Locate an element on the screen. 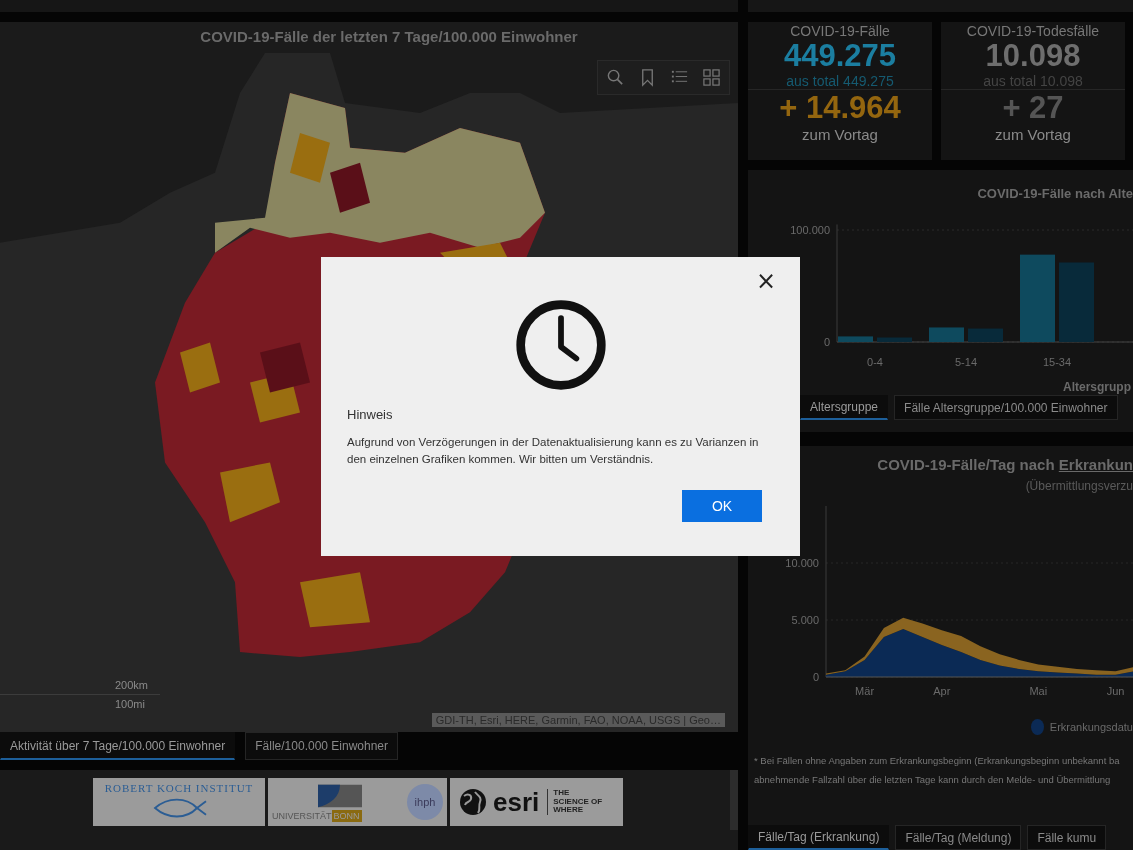 The width and height of the screenshot is (1133, 850). stat-title: COVID-19-Fälle is located at coordinates (840, 31).